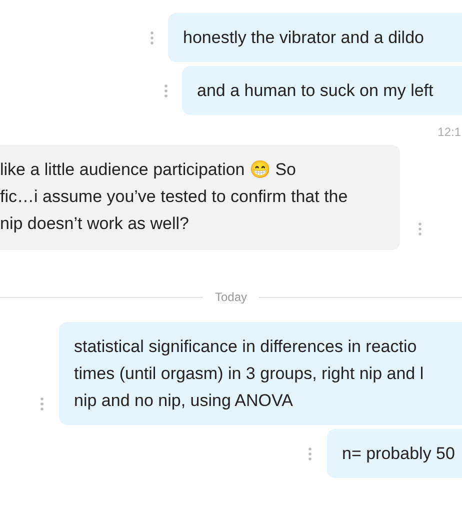  What do you see at coordinates (231, 297) in the screenshot?
I see `date-divider-label: Today` at bounding box center [231, 297].